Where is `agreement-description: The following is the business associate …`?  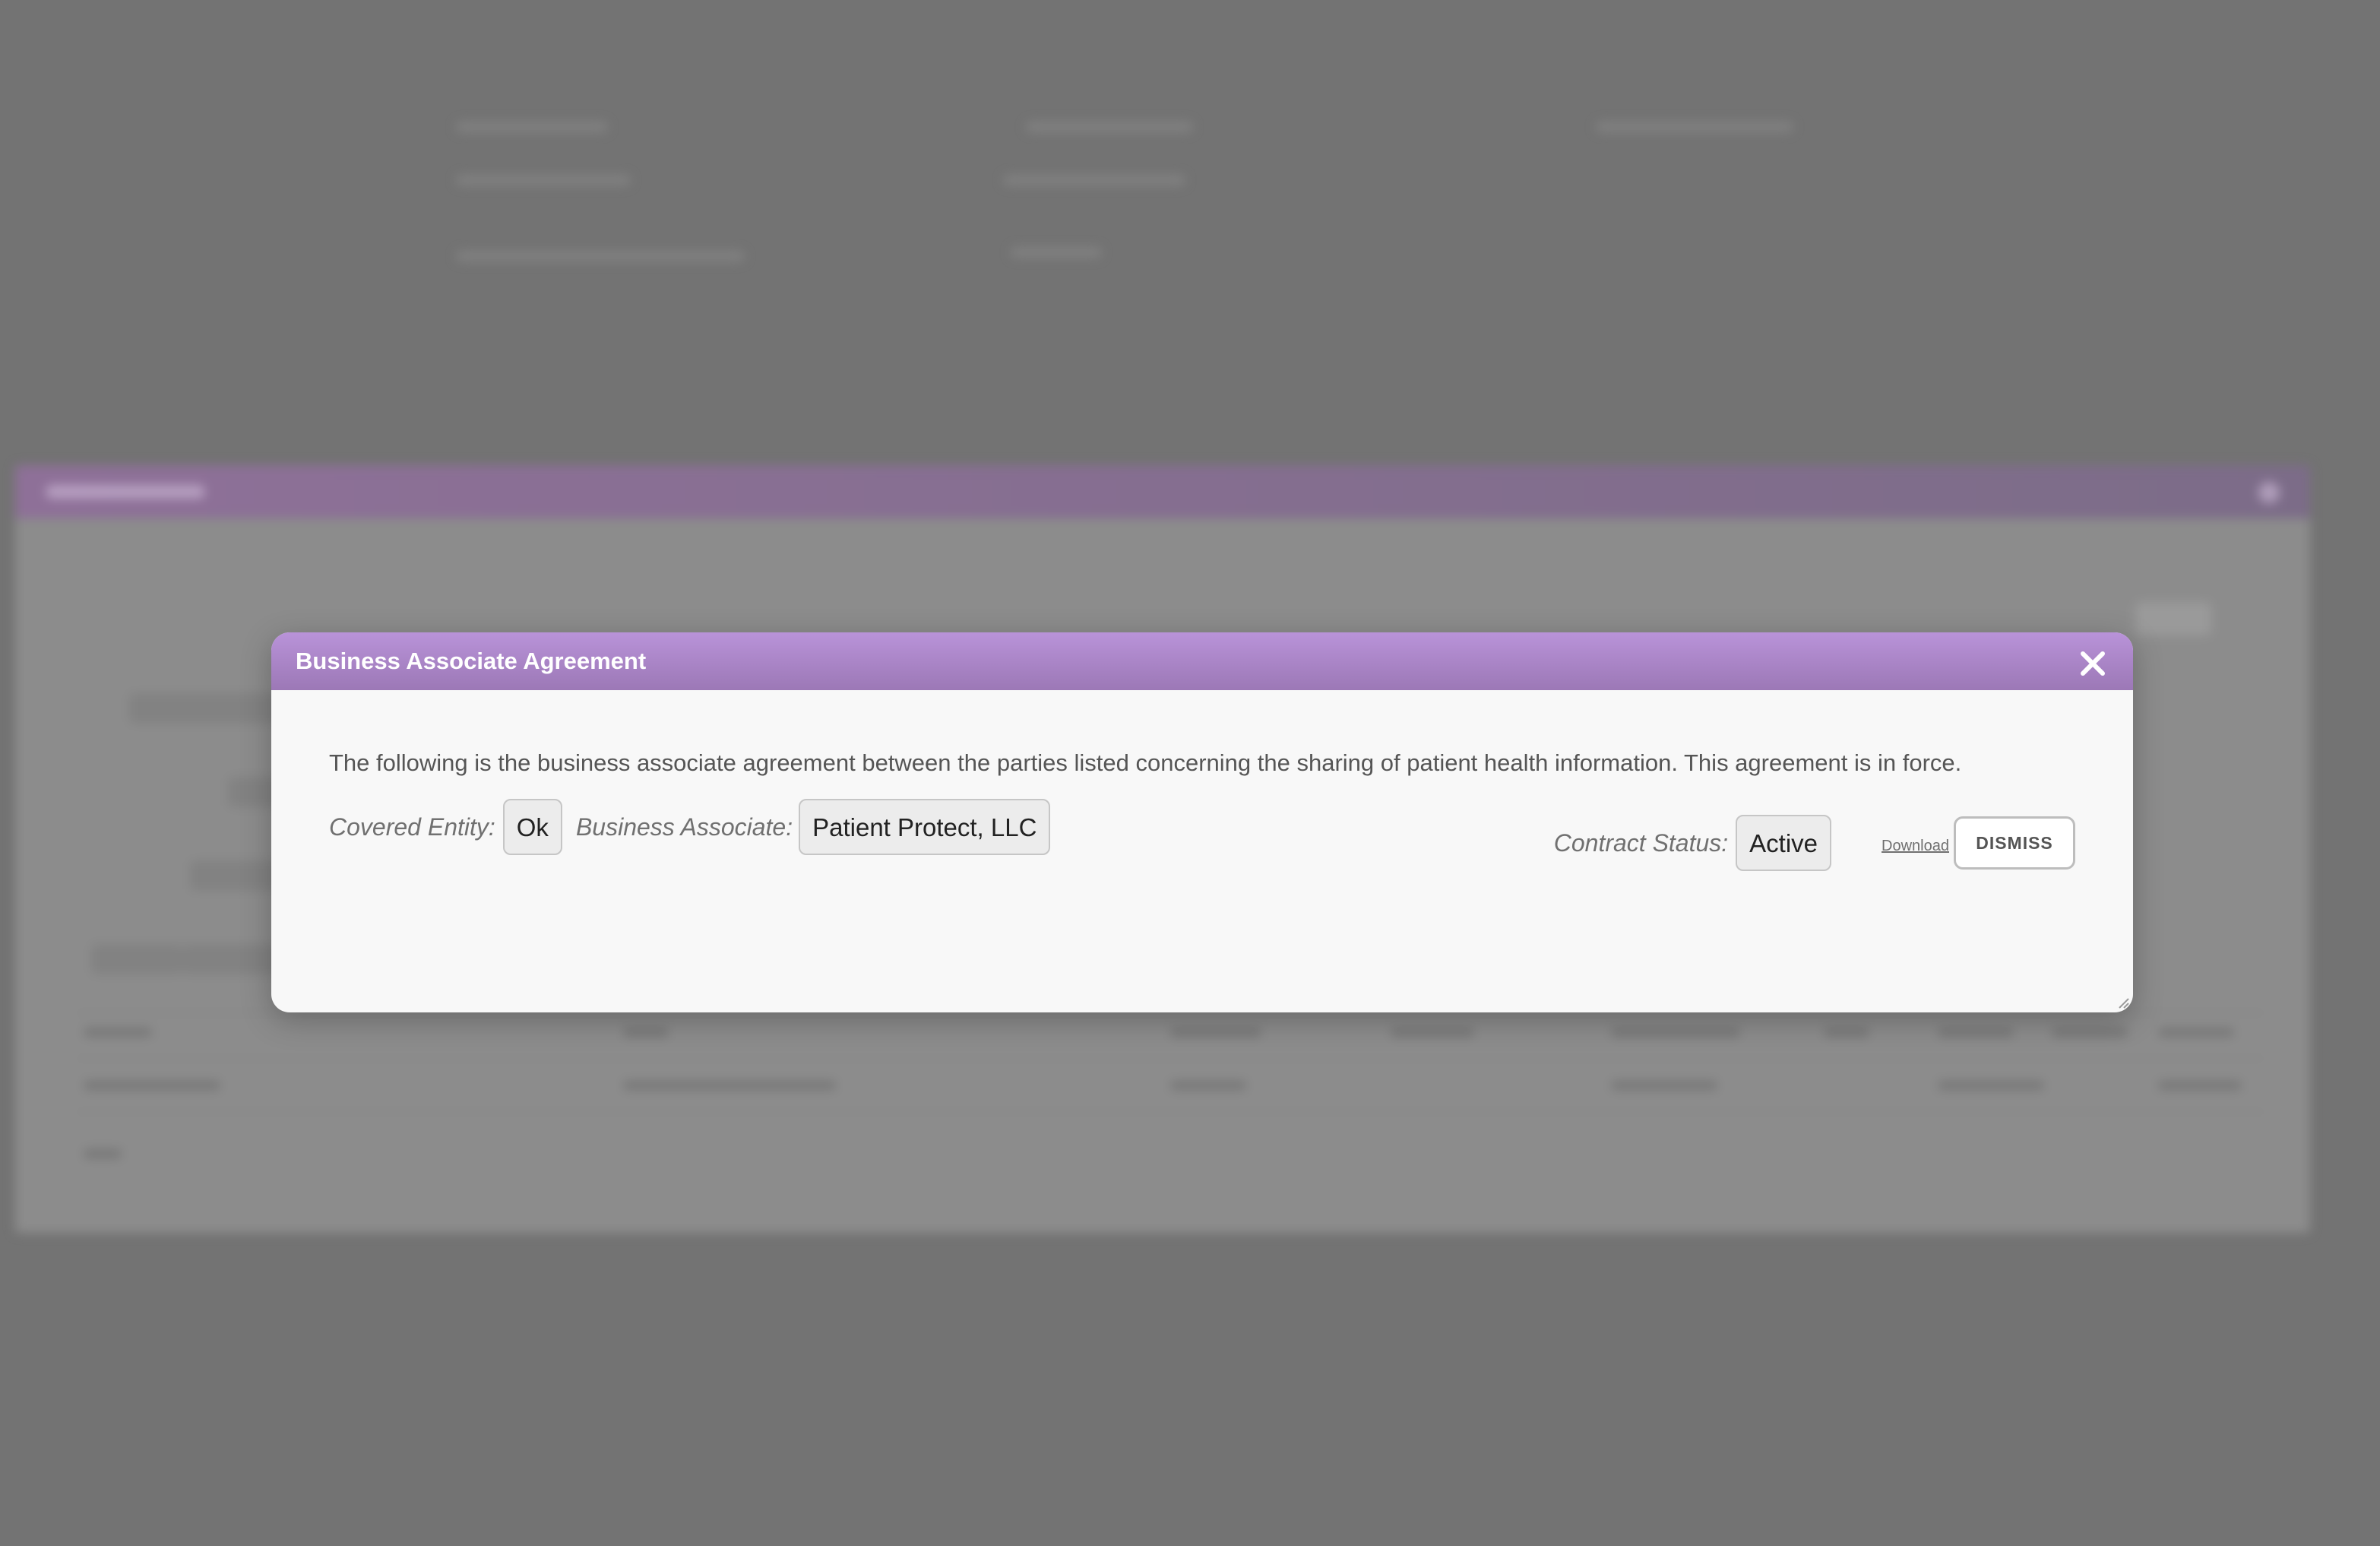 agreement-description: The following is the business associate … is located at coordinates (1145, 762).